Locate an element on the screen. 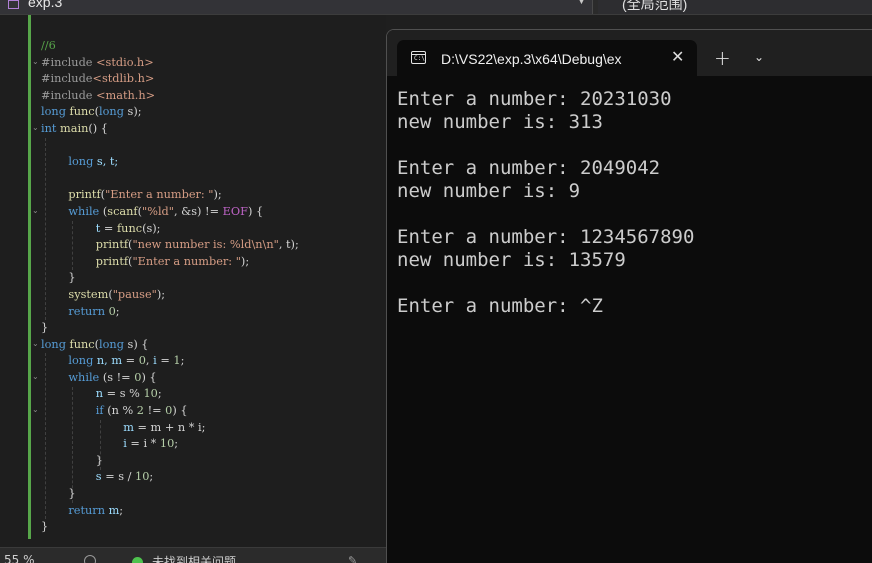  terminal-titlebar: C:\ D:\VS22\exp.3\x64\Debug\ex ✕ + ⌄ is located at coordinates (629, 53).